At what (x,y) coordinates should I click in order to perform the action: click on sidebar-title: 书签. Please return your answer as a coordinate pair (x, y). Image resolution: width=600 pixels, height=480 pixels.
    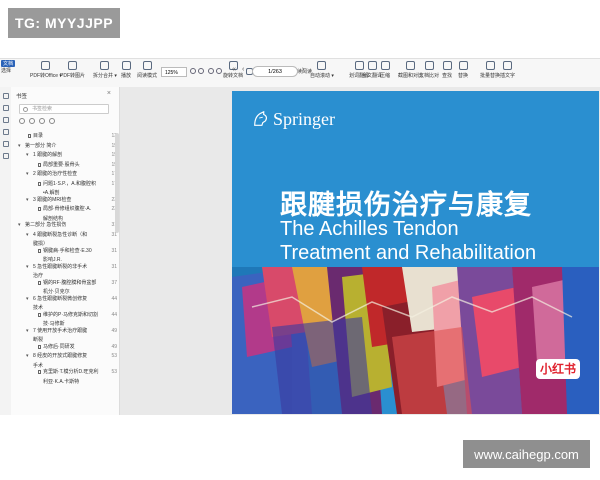
    Looking at the image, I should click on (22, 97).